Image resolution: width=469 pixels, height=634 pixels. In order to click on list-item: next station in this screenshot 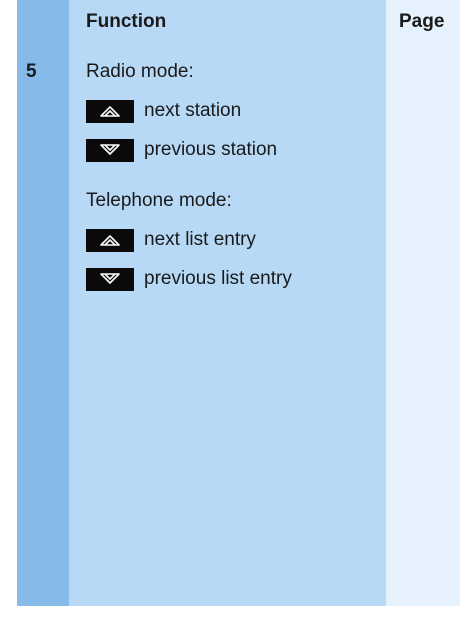, I will do `click(232, 111)`.